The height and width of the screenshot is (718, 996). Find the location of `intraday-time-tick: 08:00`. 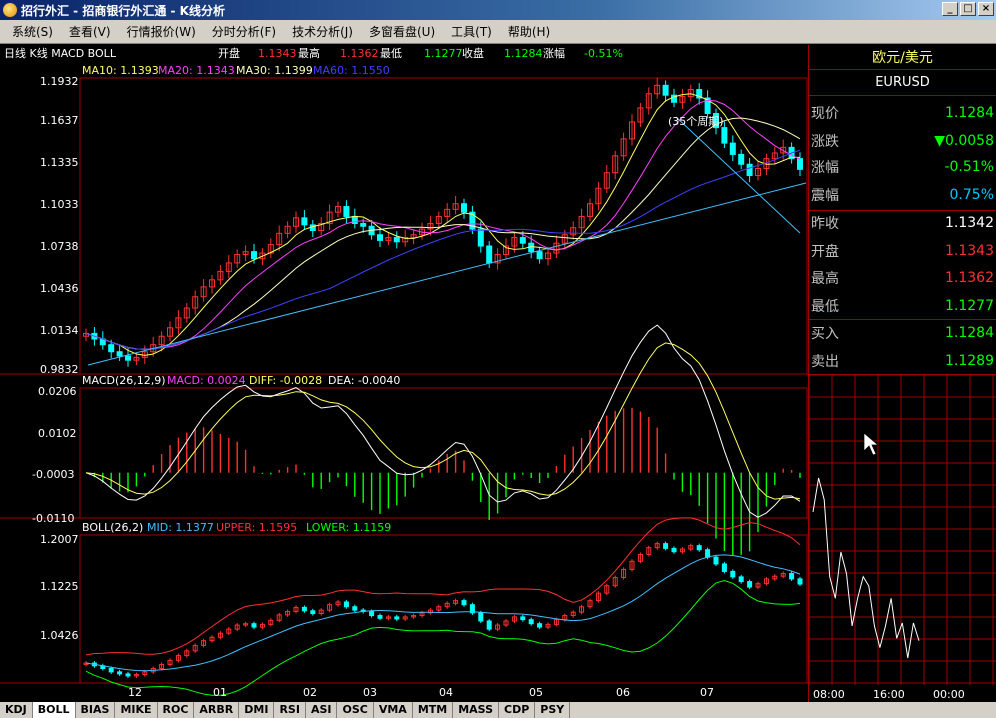

intraday-time-tick: 08:00 is located at coordinates (829, 694).